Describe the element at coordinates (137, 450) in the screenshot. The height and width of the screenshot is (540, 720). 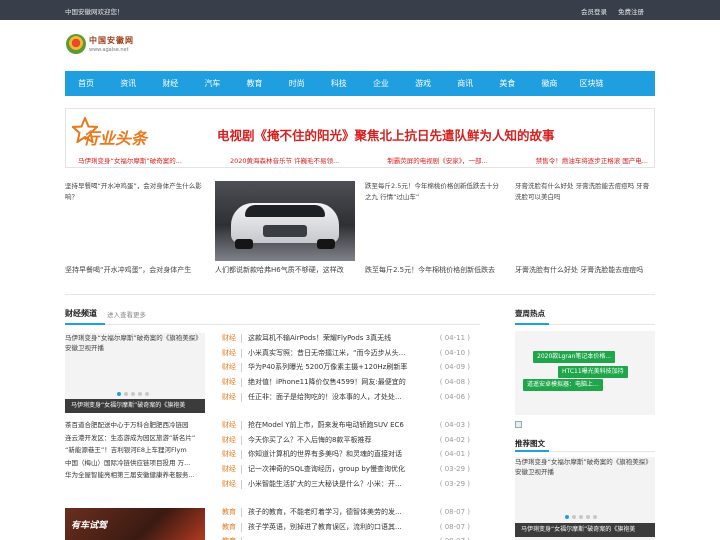
I see `list-item: “新能源巷王”！吉利银河E8上车狸河Flym` at that location.